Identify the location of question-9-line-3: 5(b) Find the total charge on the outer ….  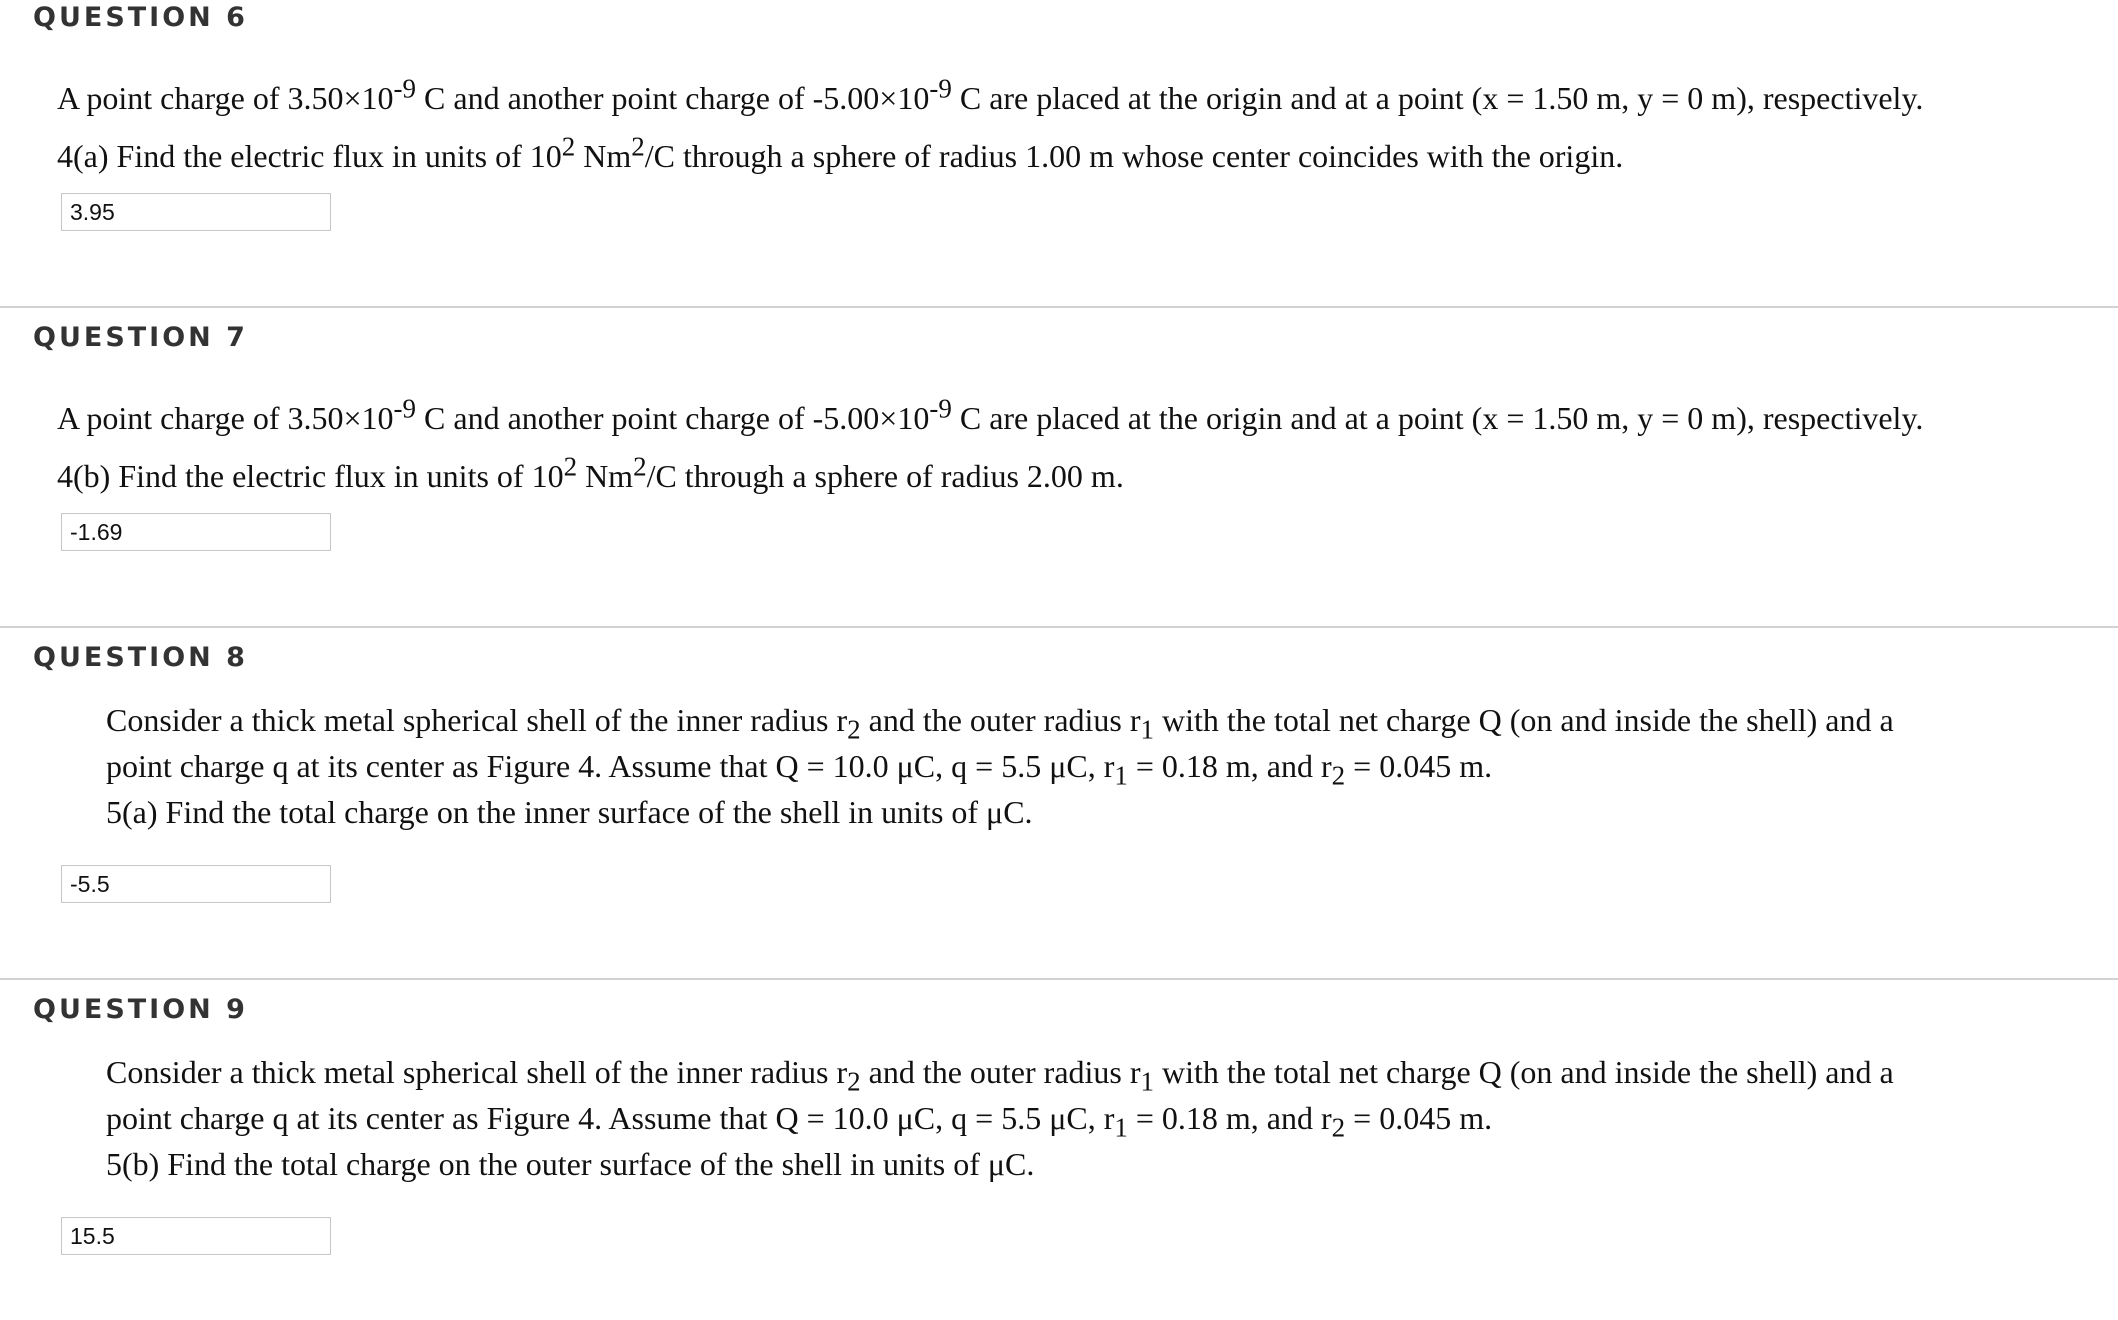
(570, 1164).